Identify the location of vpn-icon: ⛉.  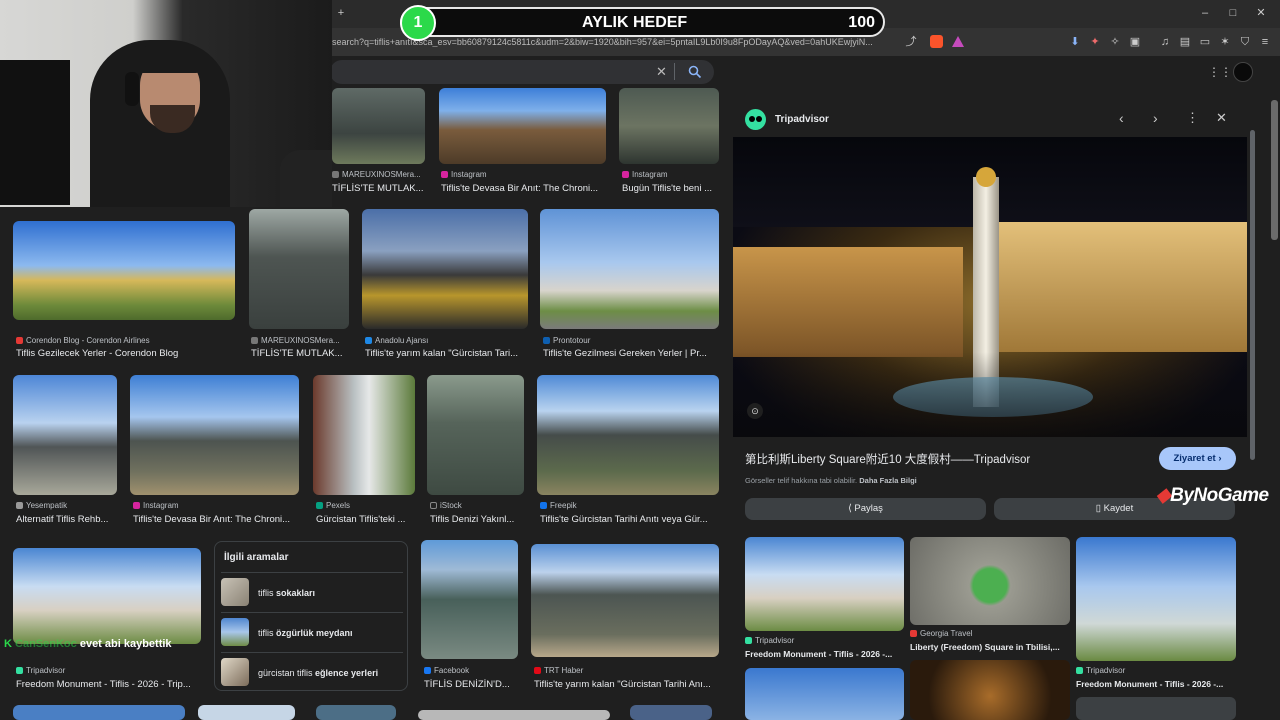
(1245, 42).